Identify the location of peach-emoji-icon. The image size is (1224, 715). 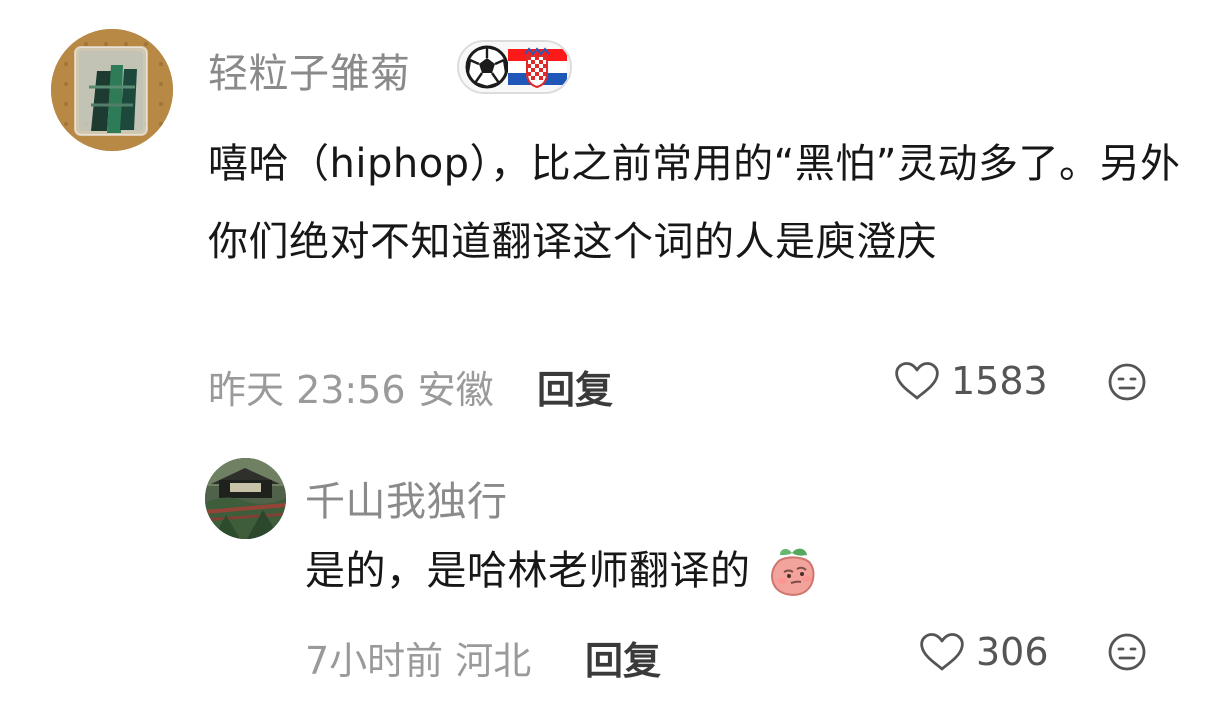
(793, 571).